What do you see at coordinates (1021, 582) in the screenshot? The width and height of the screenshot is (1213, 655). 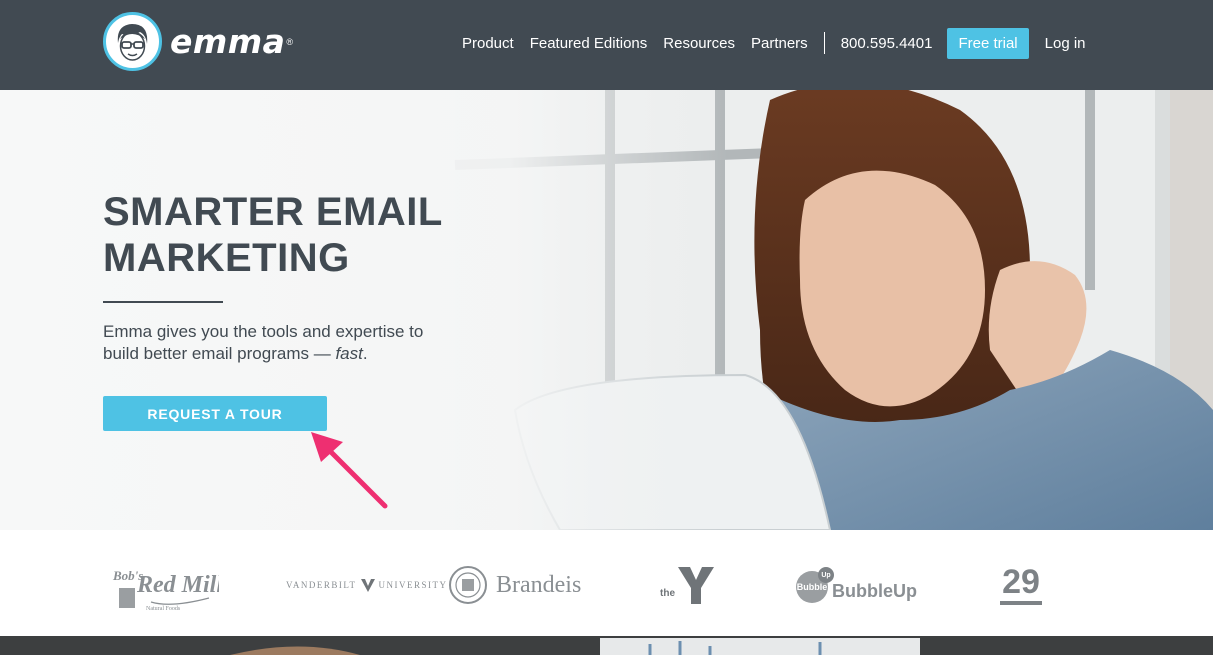 I see `twentynine-number: 29` at bounding box center [1021, 582].